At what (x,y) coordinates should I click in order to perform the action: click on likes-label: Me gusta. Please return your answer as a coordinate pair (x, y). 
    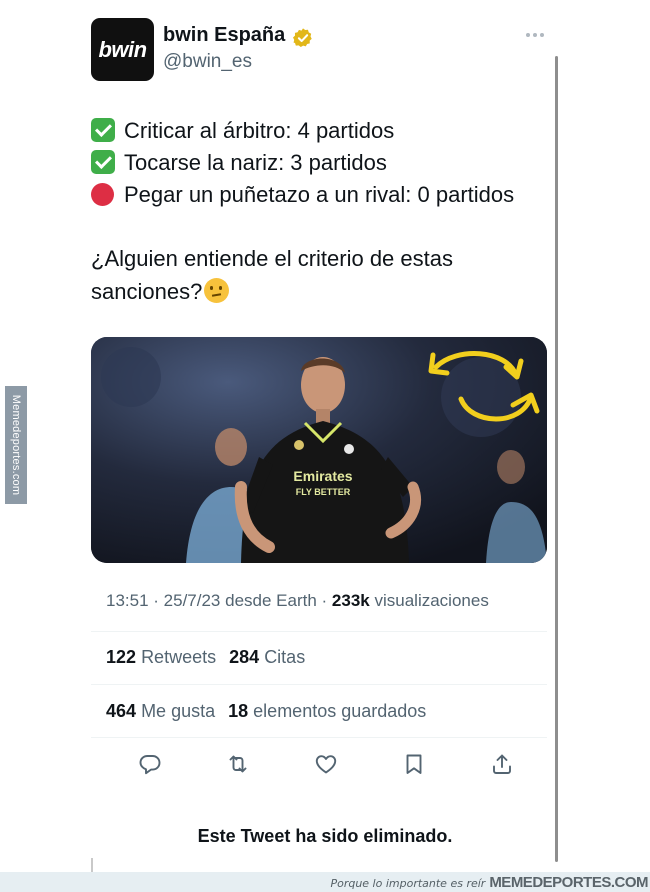
    Looking at the image, I should click on (178, 711).